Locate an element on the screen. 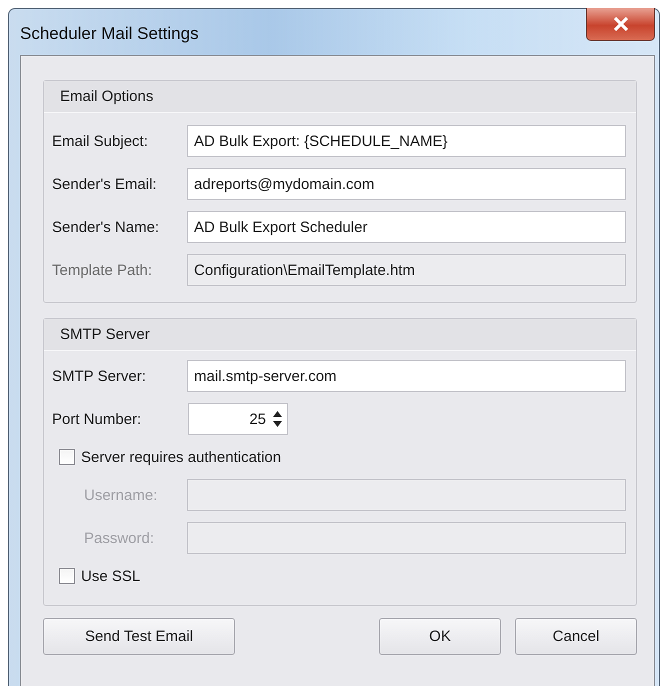 The image size is (664, 686). field-label: Sender's Email: is located at coordinates (105, 184).